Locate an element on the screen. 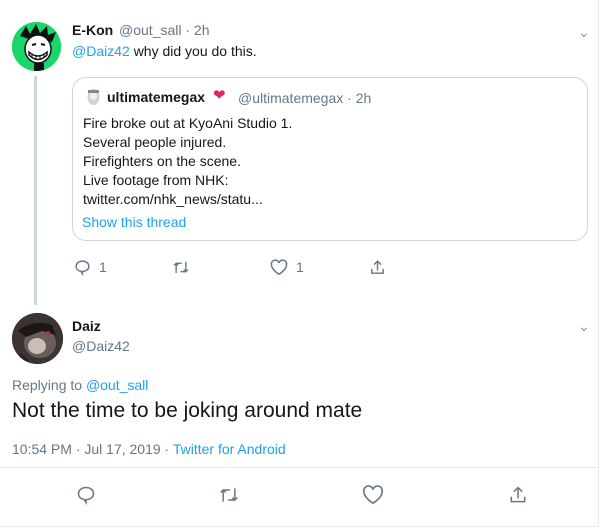 This screenshot has width=603, height=530. thread-connector-line is located at coordinates (35, 190).